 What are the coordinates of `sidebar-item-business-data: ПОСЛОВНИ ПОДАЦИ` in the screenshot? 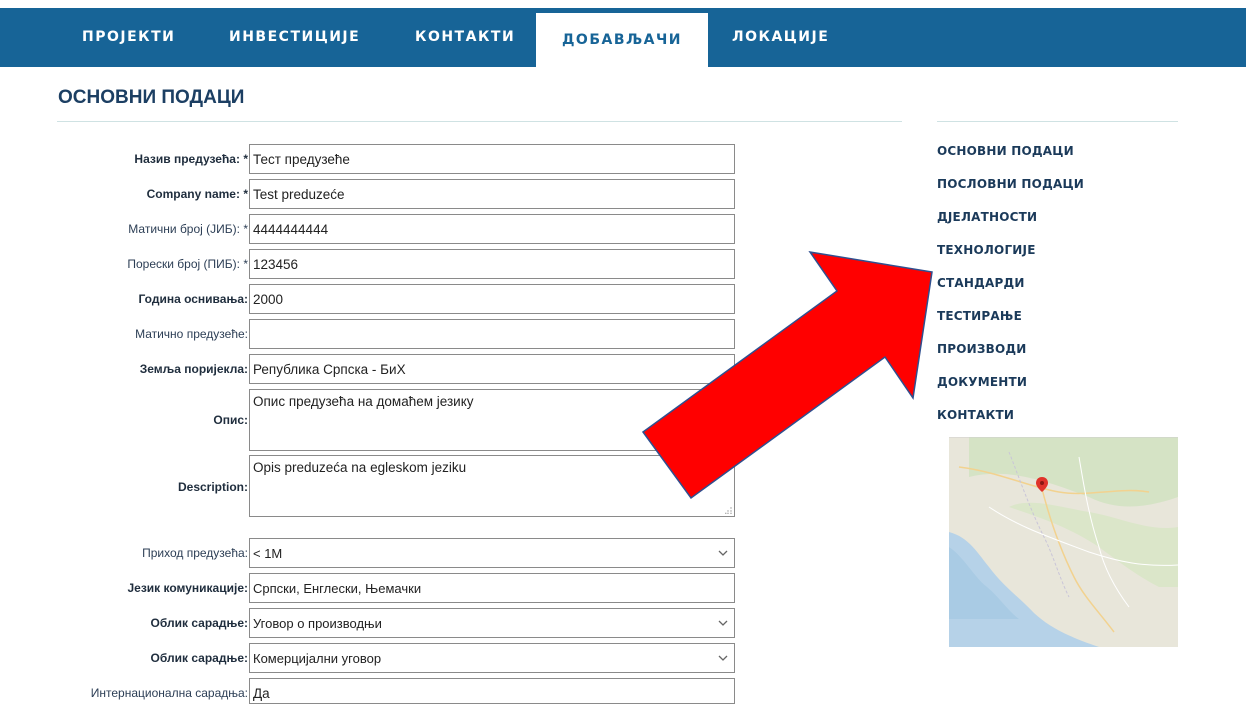 It's located at (1010, 184).